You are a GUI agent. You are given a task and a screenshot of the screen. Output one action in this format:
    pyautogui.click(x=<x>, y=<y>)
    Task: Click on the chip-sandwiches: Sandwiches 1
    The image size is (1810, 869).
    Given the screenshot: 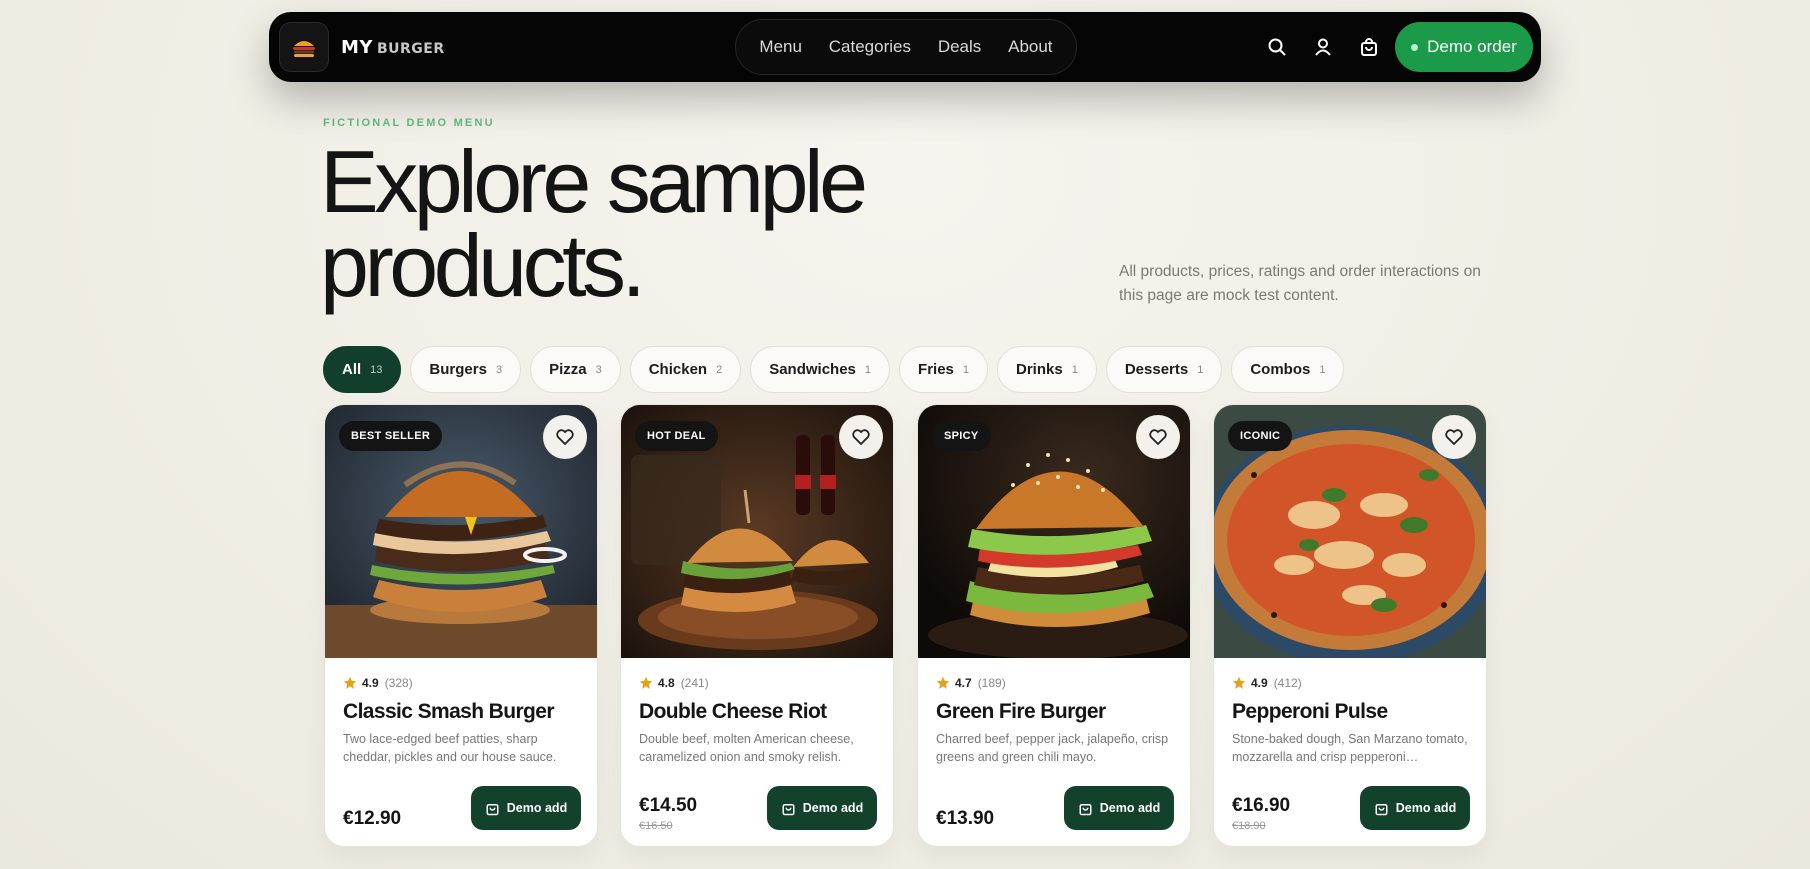 What is the action you would take?
    pyautogui.click(x=820, y=369)
    